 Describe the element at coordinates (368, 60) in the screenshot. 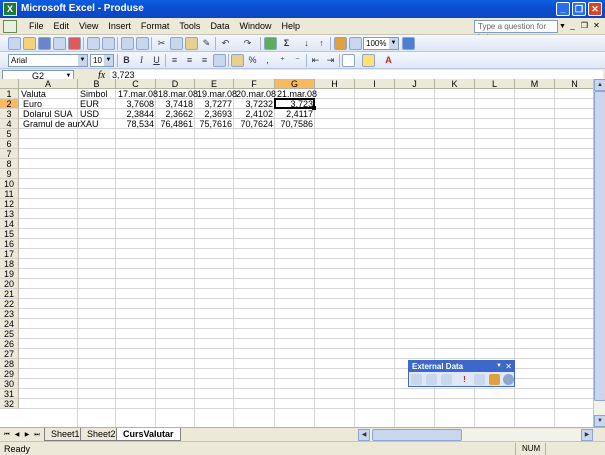

I see `fill-color-icon` at that location.